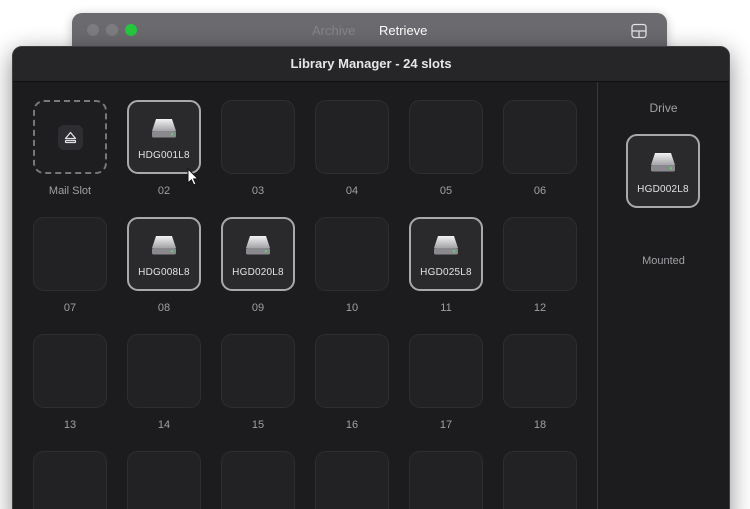 The image size is (750, 509). I want to click on disk-name: HDG008L8, so click(164, 272).